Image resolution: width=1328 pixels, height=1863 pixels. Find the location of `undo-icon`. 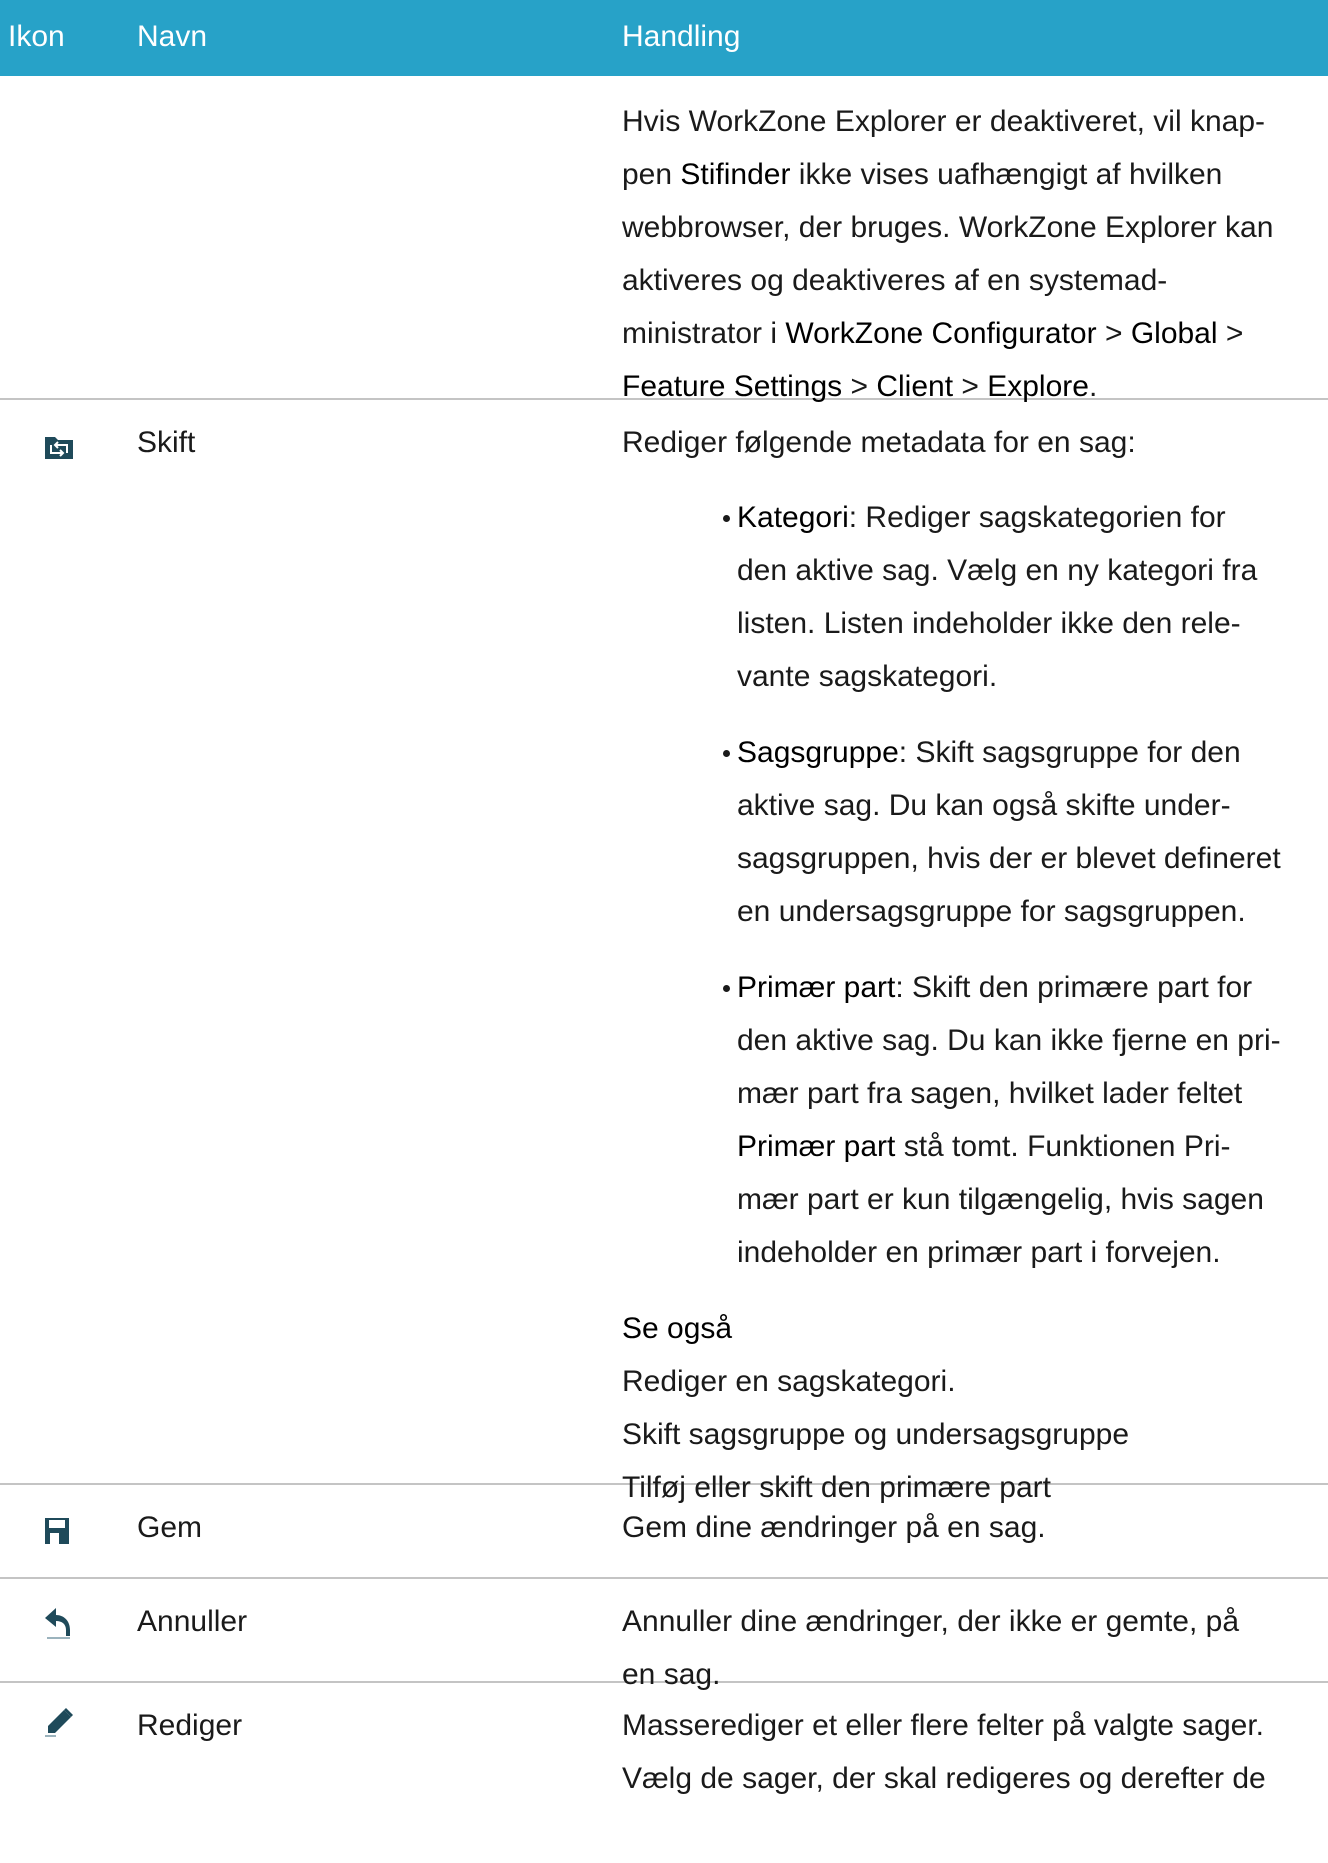

undo-icon is located at coordinates (58, 1630).